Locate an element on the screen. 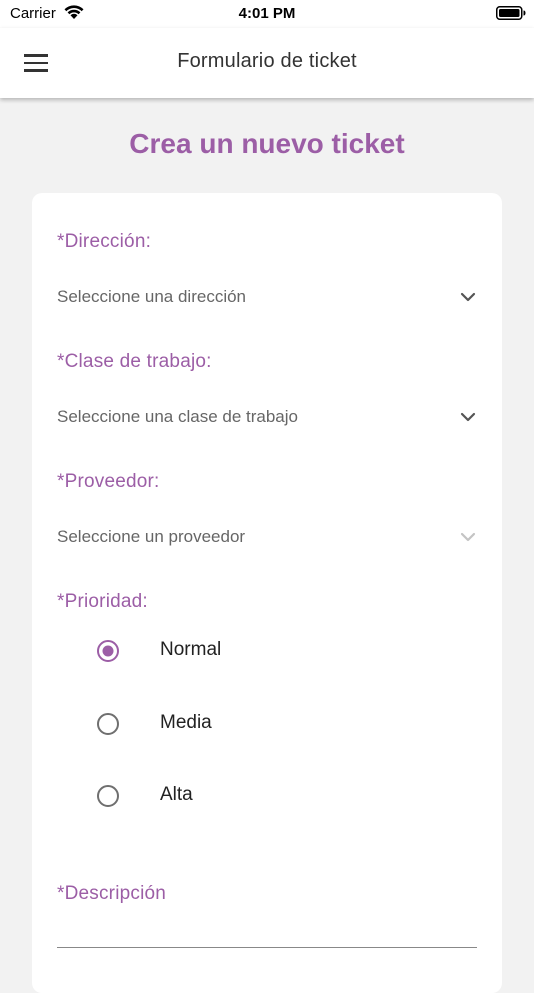 This screenshot has height=993, width=534. prioridad-option-media: Media is located at coordinates (242, 724).